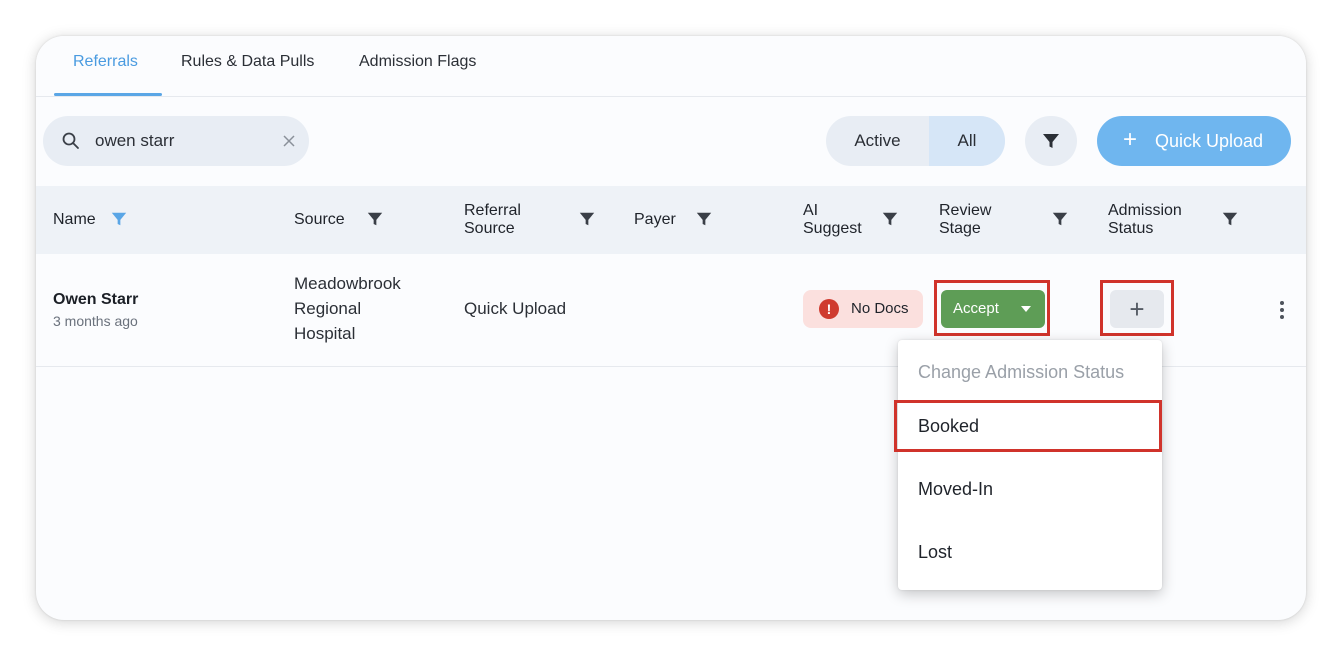 Image resolution: width=1344 pixels, height=658 pixels. I want to click on header-line: Review, so click(965, 210).